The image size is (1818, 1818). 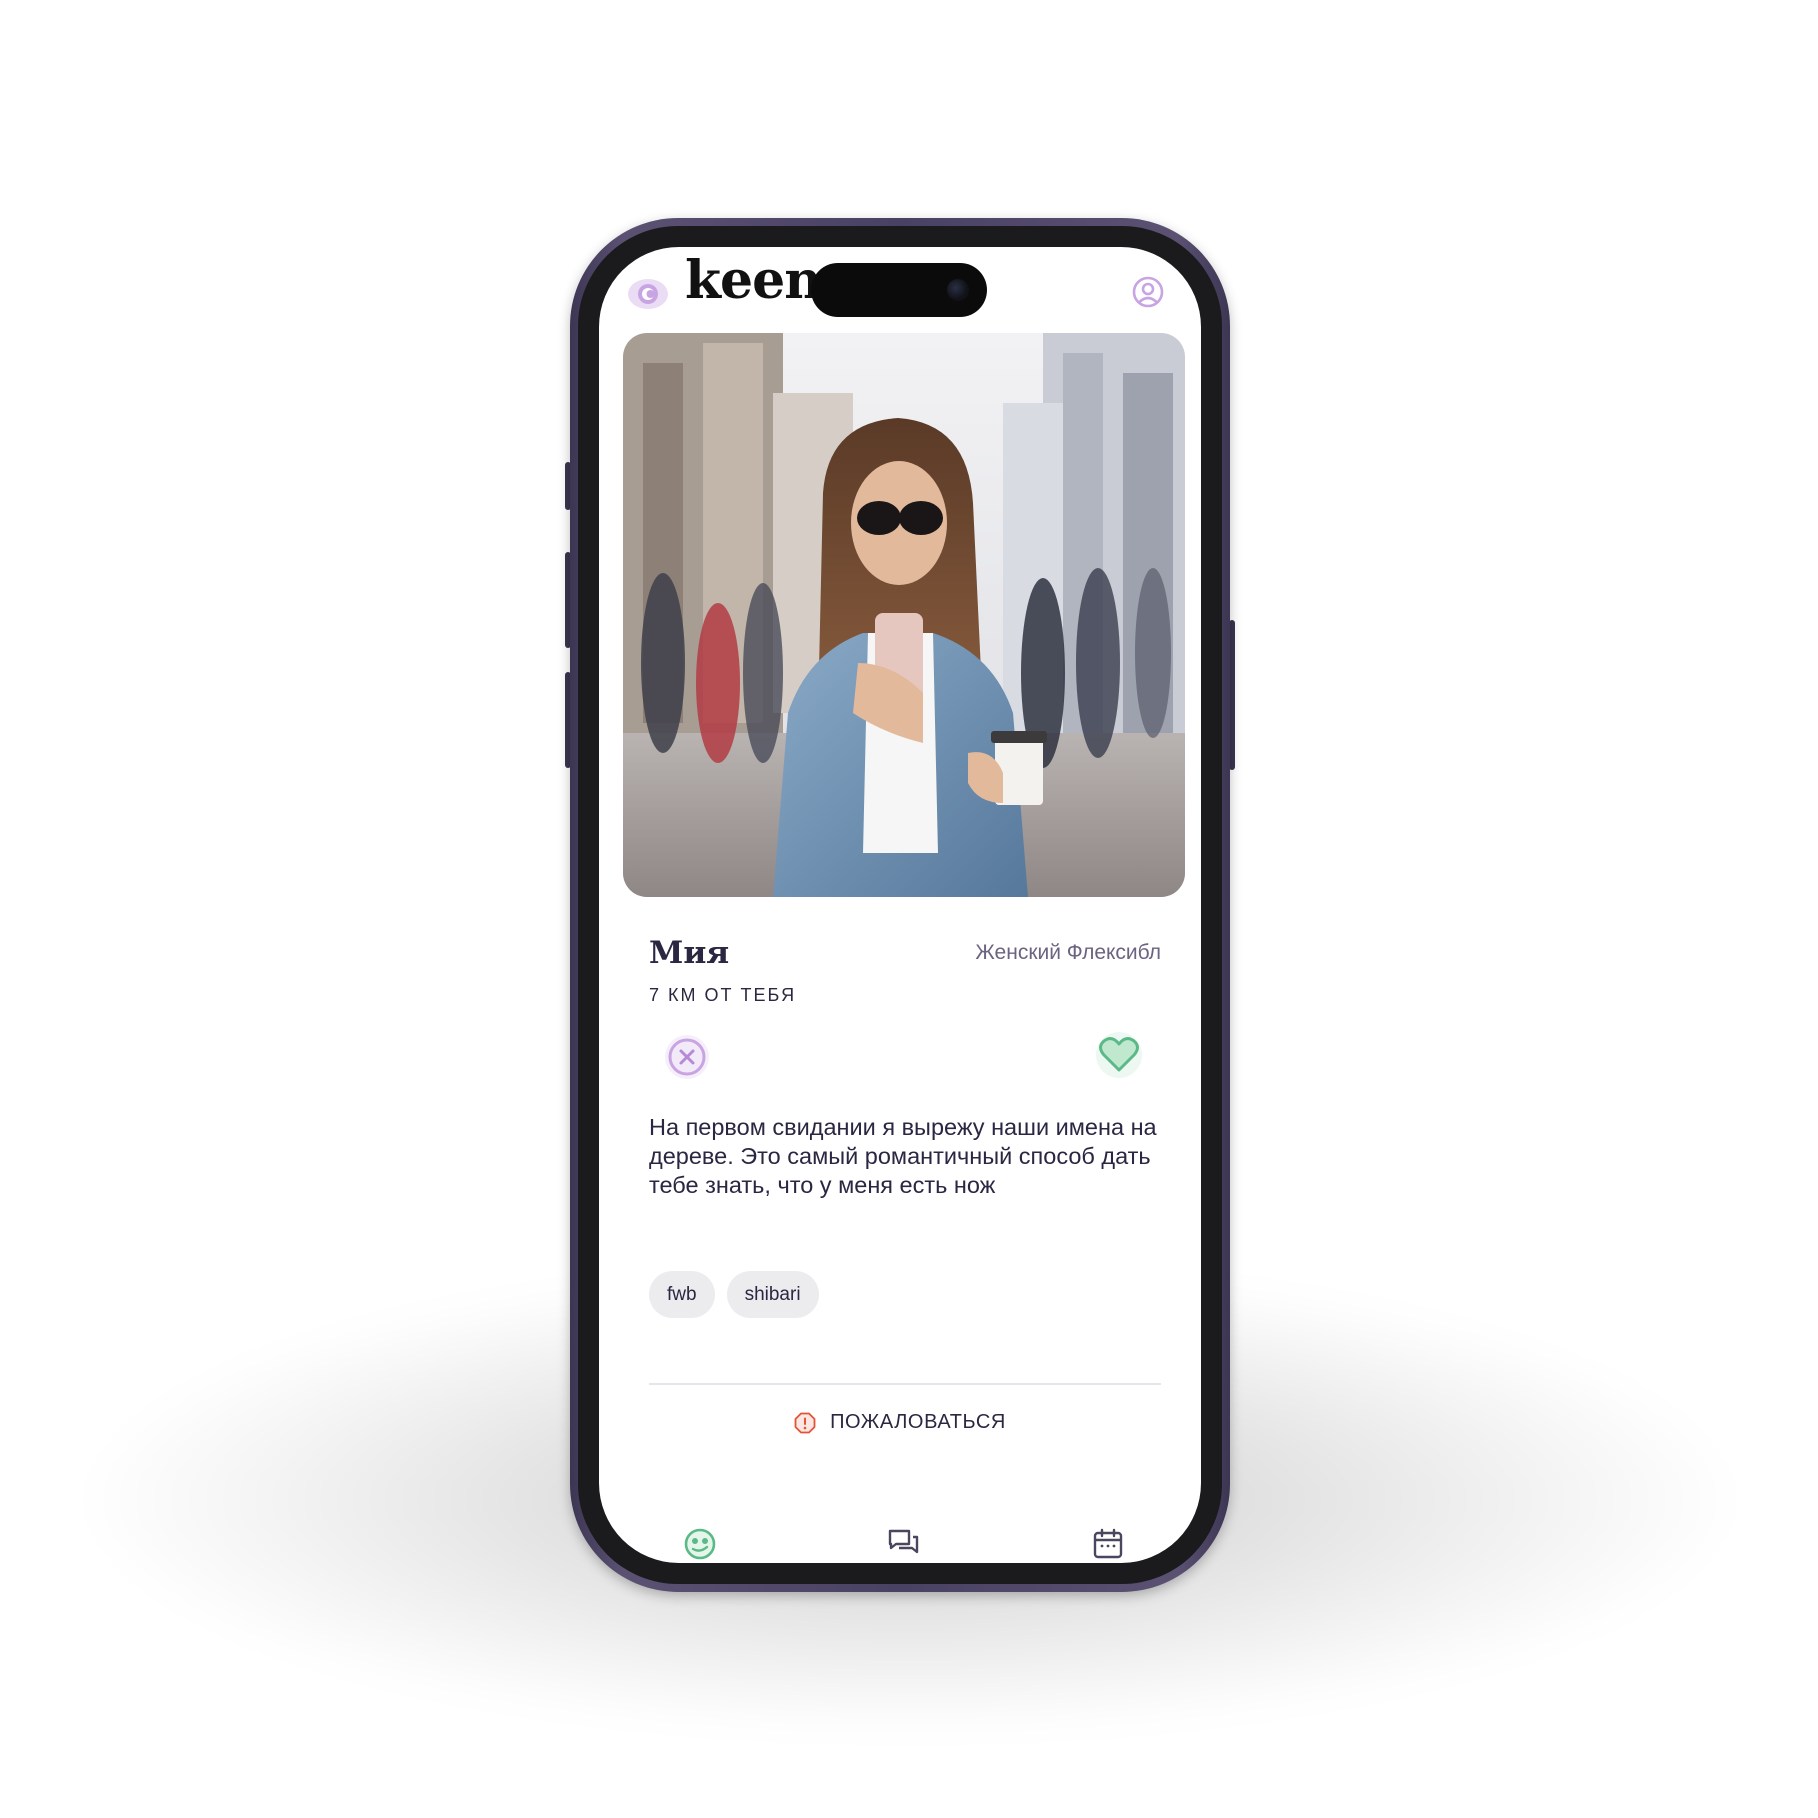 I want to click on front-camera, so click(x=958, y=290).